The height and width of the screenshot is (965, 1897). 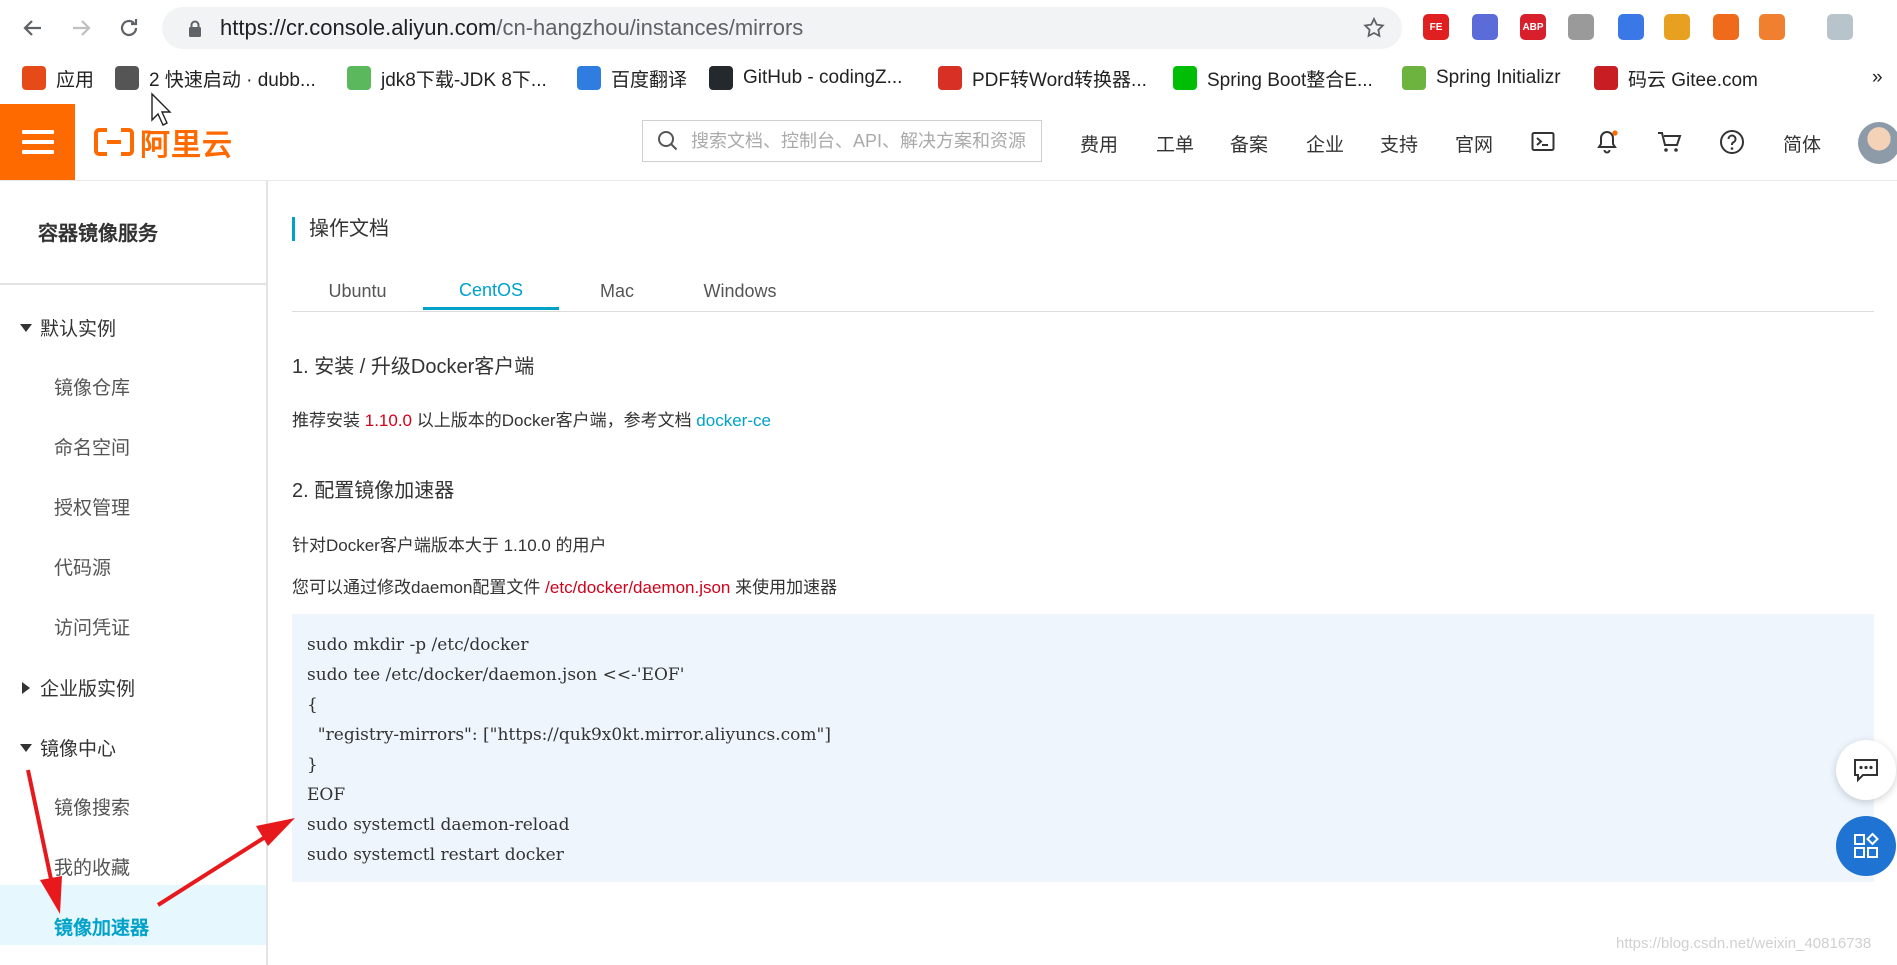 I want to click on sidebar-item: 镜像仓库, so click(x=92, y=386).